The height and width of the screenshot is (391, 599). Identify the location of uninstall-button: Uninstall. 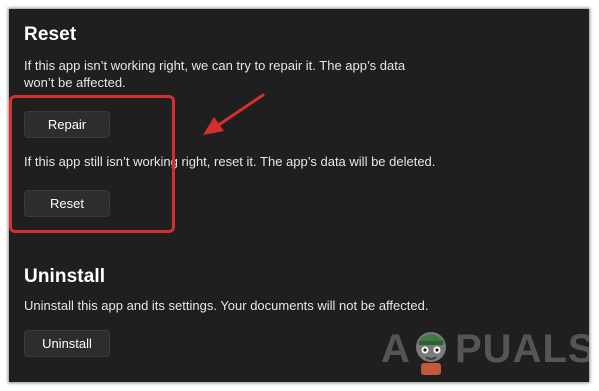
(67, 343).